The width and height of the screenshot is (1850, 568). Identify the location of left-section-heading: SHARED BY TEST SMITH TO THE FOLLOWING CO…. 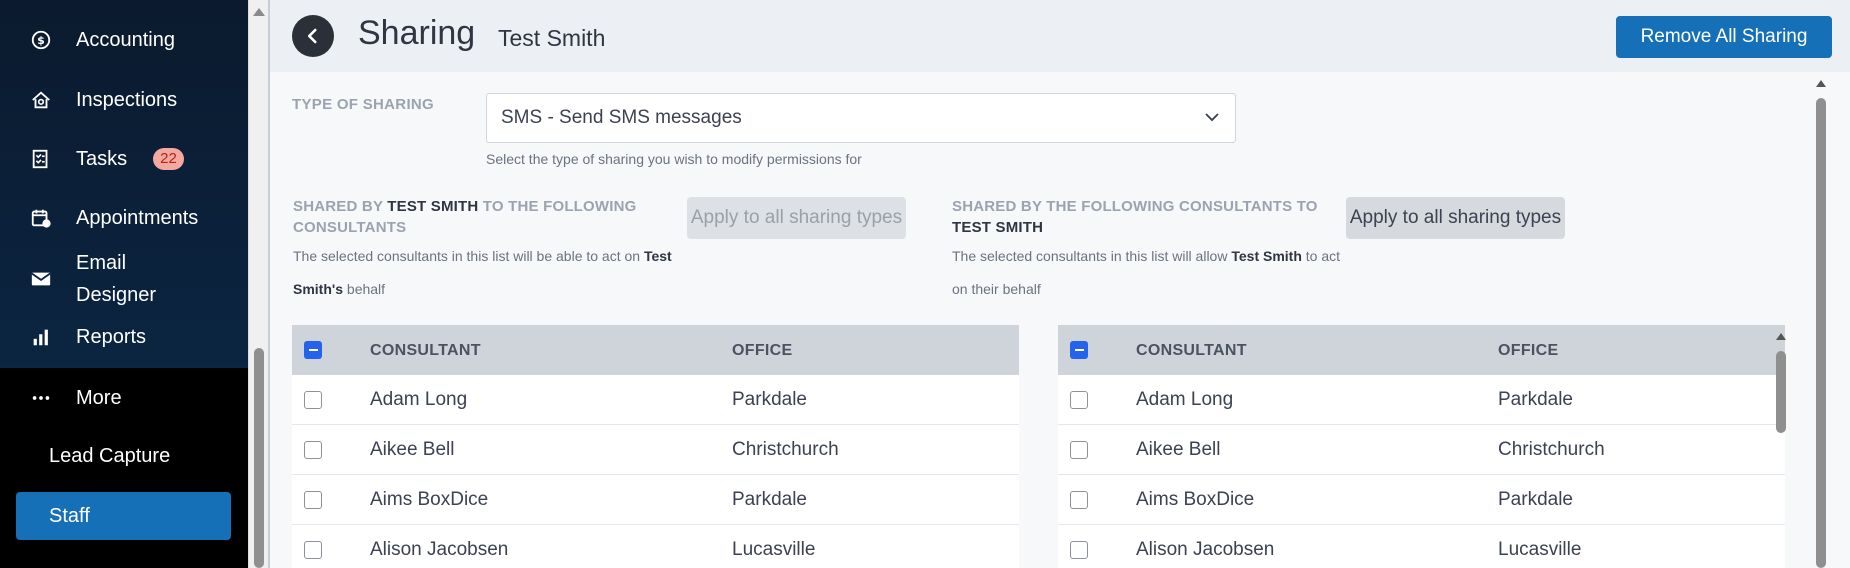
(465, 217).